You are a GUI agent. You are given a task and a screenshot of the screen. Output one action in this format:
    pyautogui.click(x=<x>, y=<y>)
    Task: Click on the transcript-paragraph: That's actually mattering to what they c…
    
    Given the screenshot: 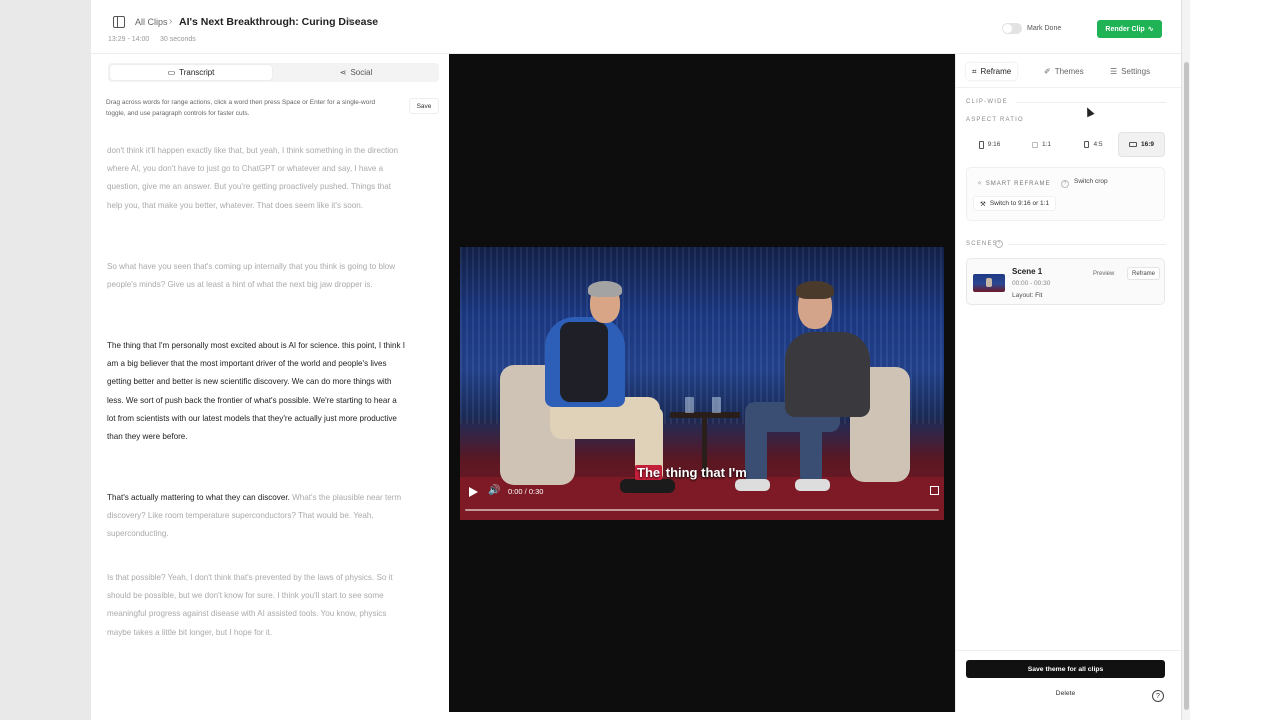 What is the action you would take?
    pyautogui.click(x=257, y=516)
    